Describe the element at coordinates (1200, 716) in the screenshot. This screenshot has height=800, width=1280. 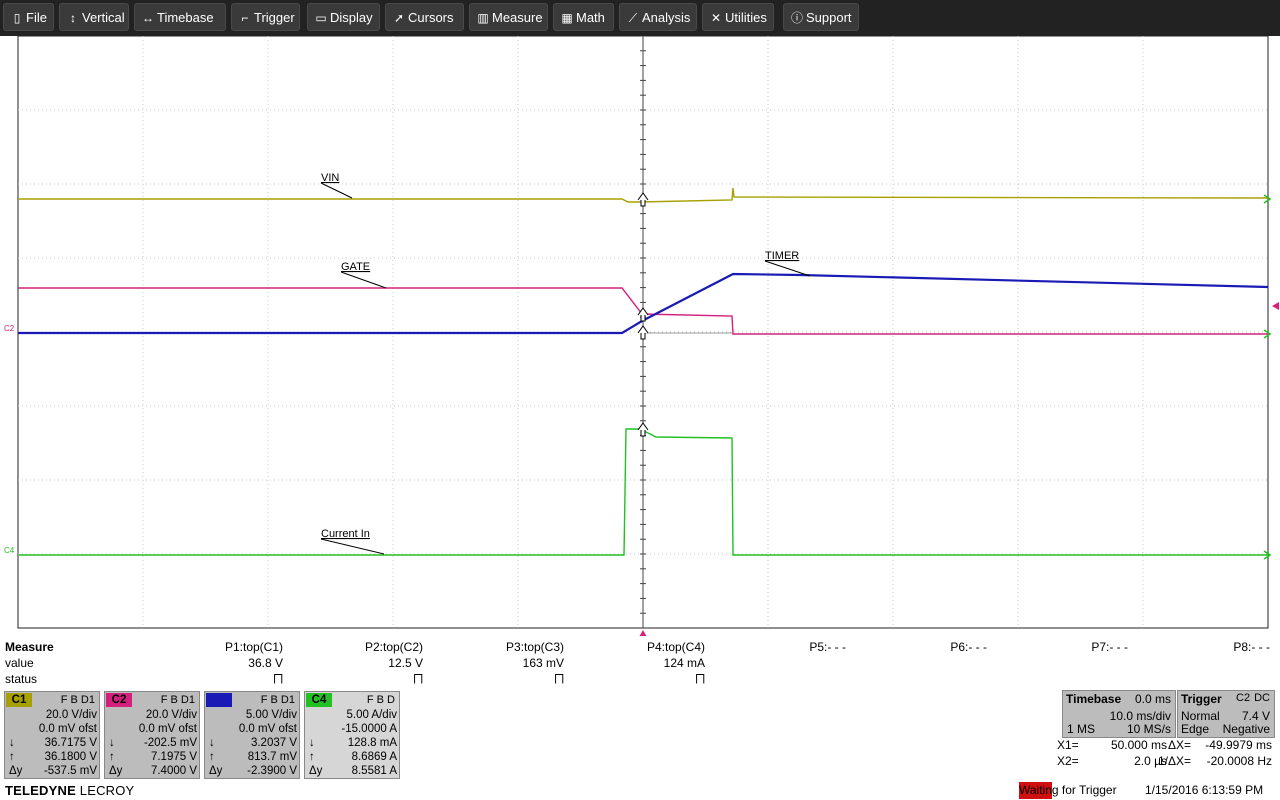
I see `trigger-mode: Normal` at that location.